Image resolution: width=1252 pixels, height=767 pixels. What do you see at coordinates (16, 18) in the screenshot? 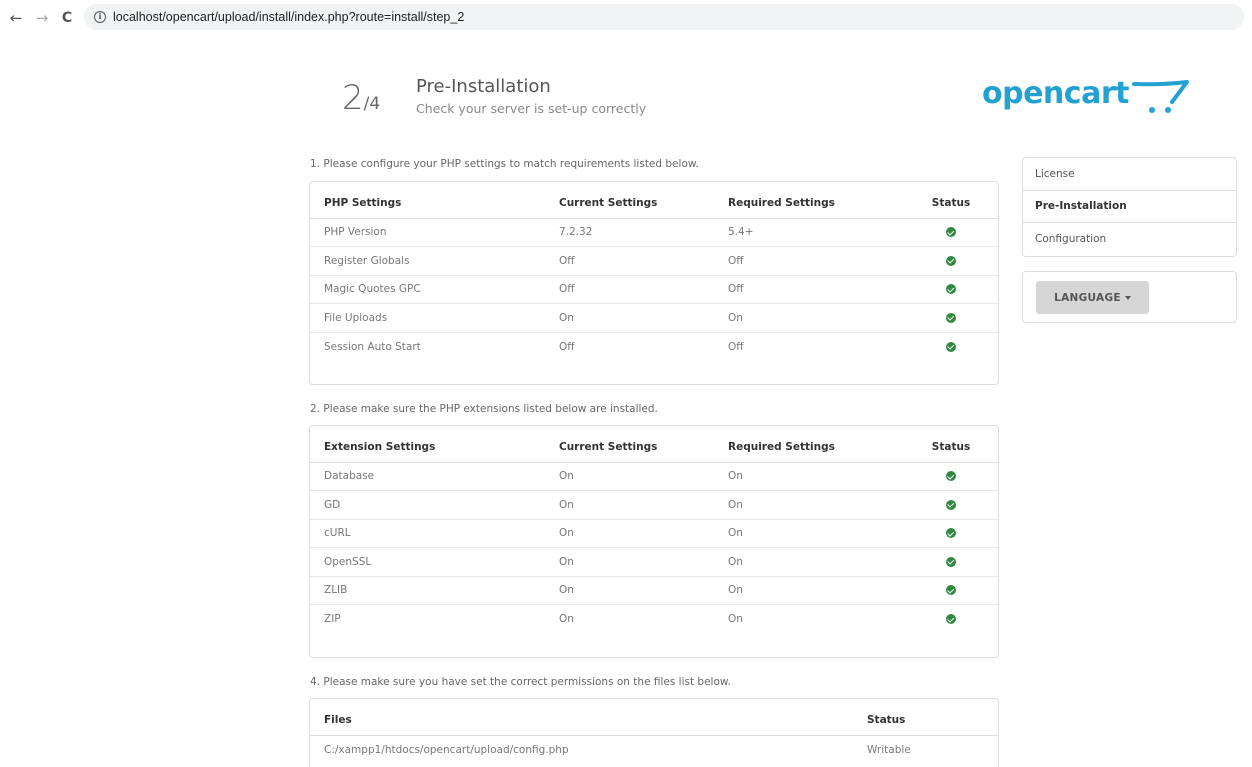
I see `back-icon: ←` at bounding box center [16, 18].